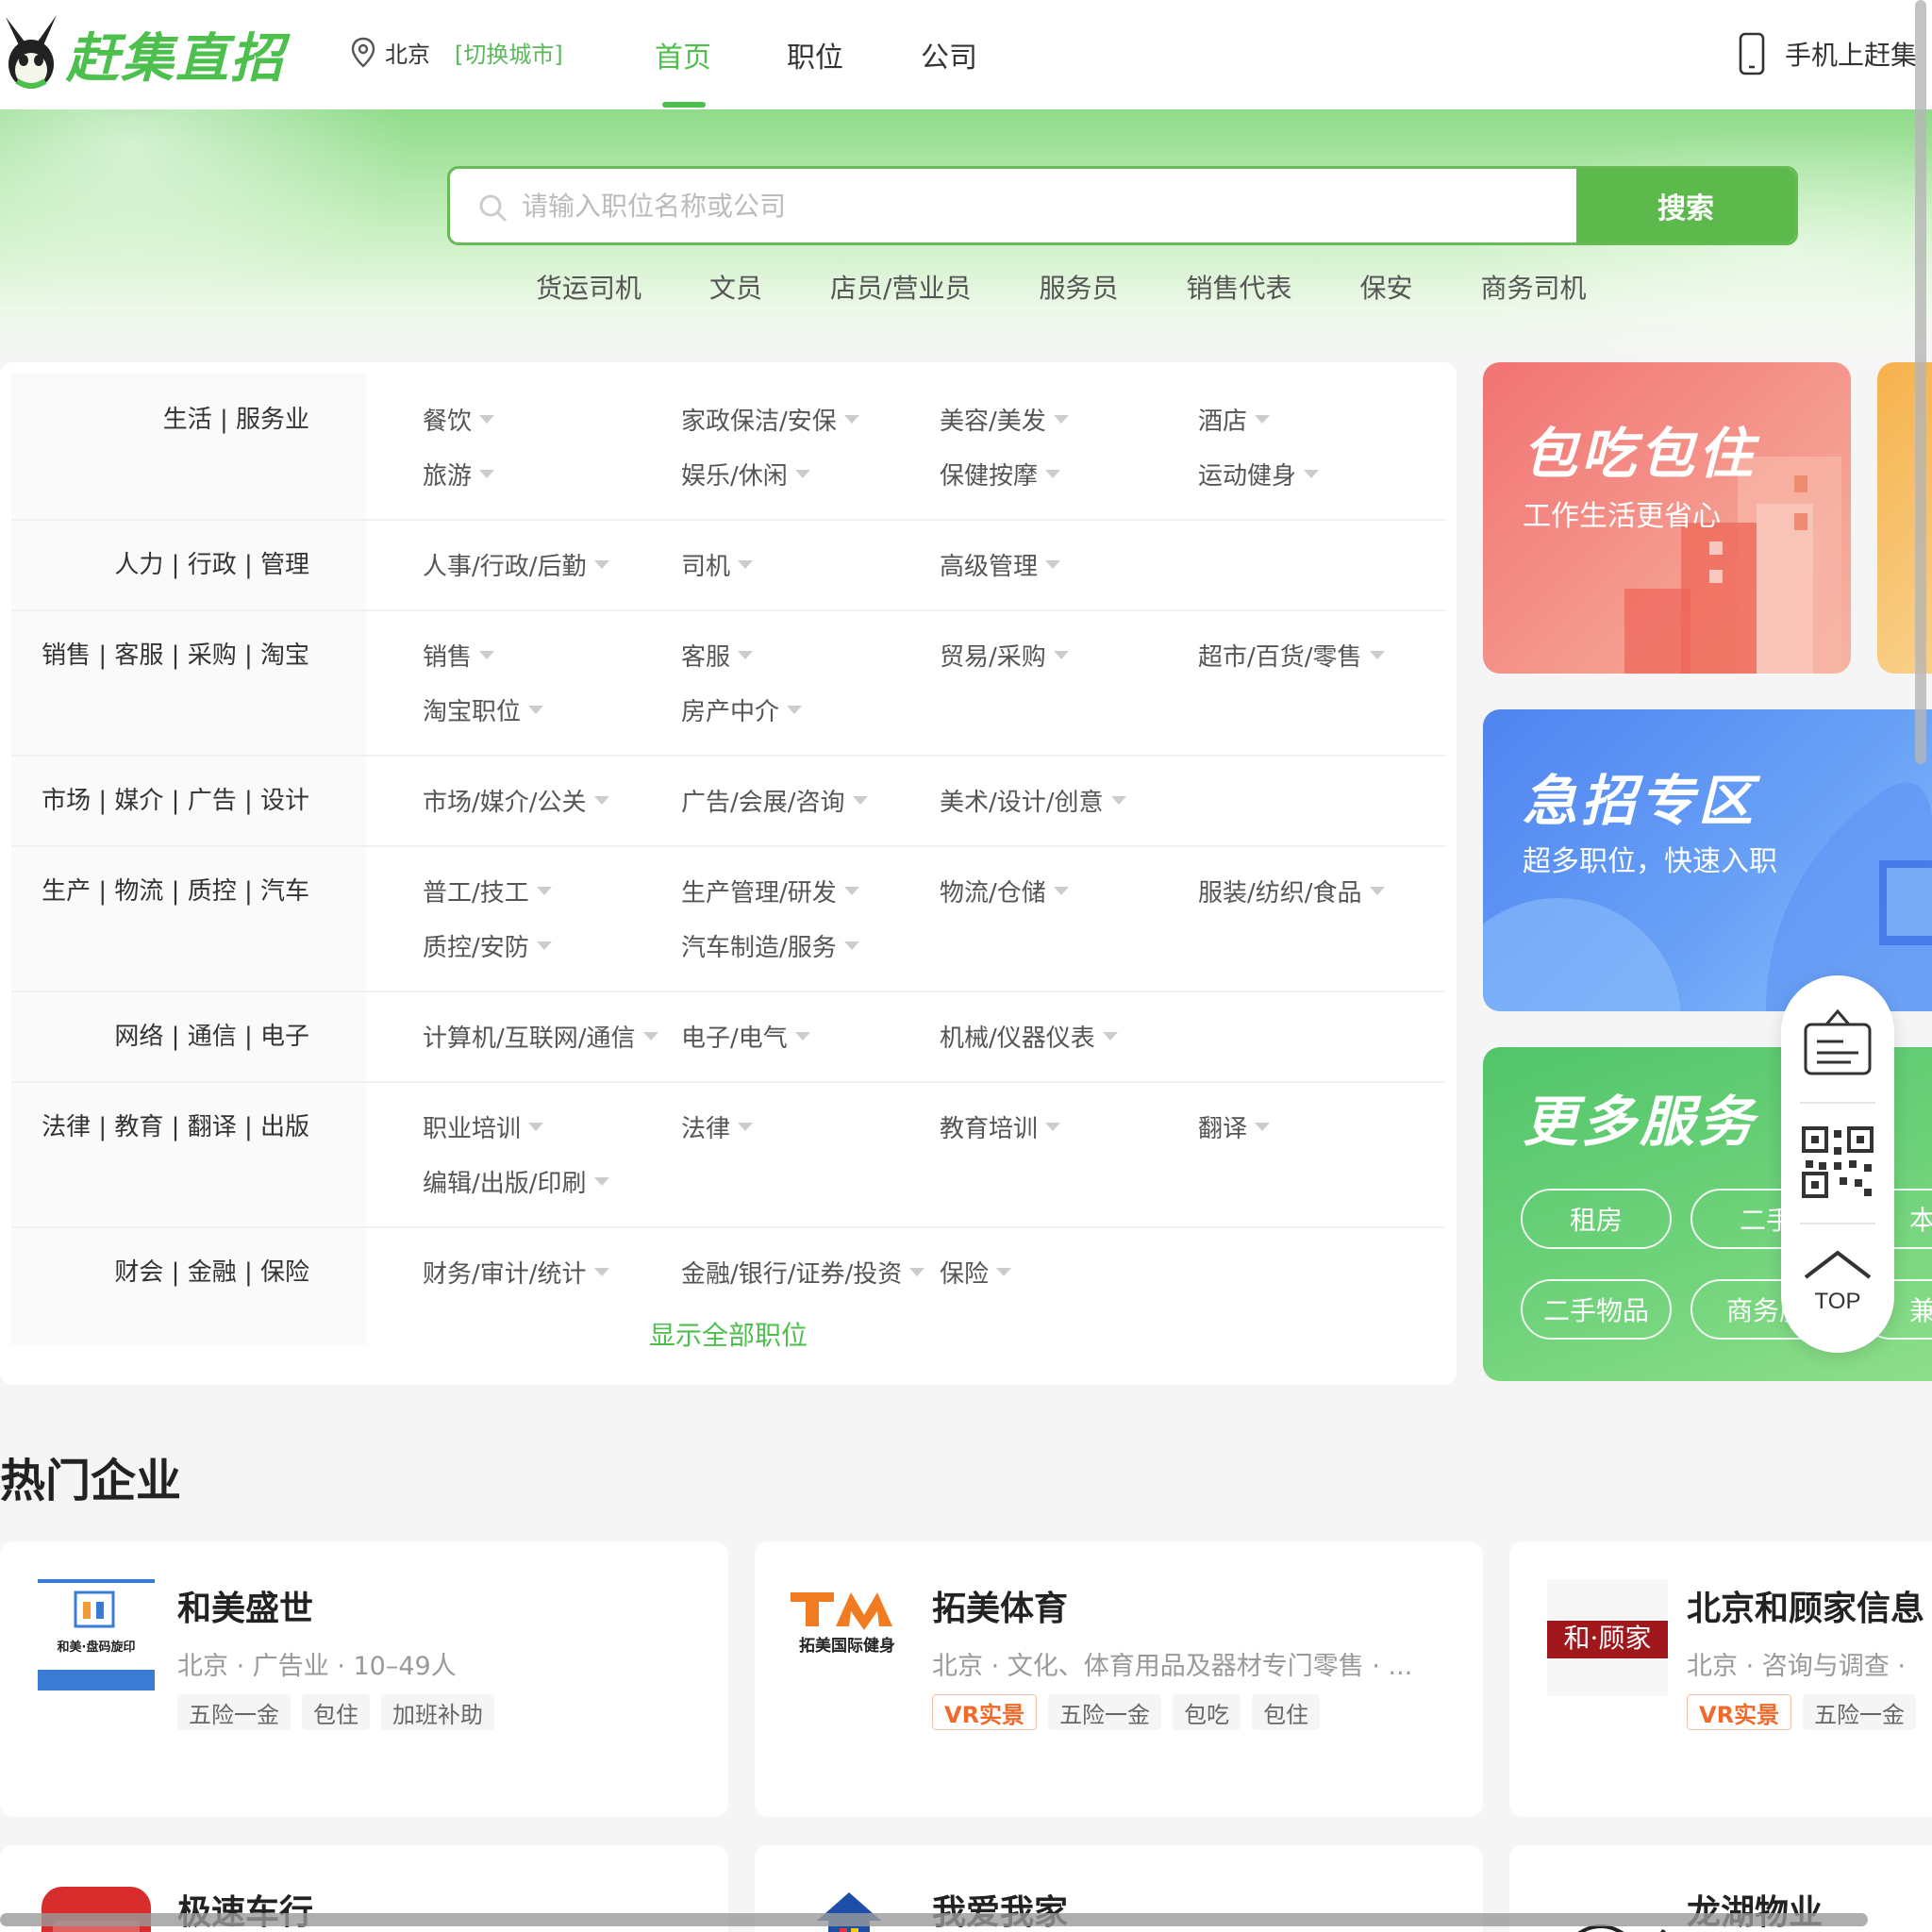 The image size is (1932, 1932). What do you see at coordinates (1079, 205) in the screenshot?
I see `search-input` at bounding box center [1079, 205].